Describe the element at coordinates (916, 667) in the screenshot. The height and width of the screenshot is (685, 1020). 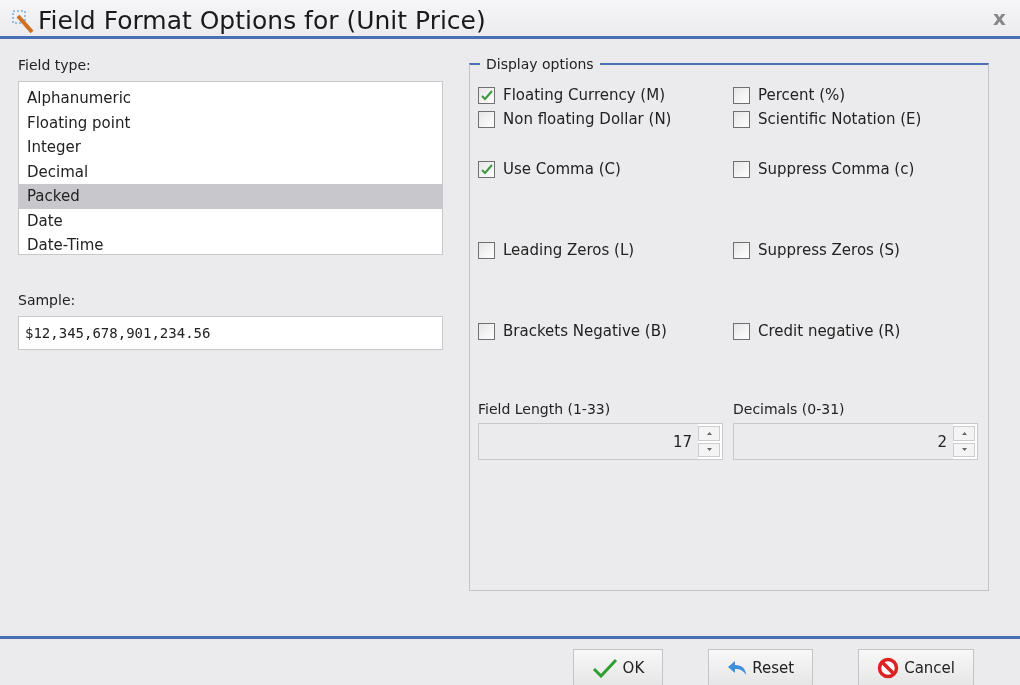
I see `cancel-button: Cancel` at that location.